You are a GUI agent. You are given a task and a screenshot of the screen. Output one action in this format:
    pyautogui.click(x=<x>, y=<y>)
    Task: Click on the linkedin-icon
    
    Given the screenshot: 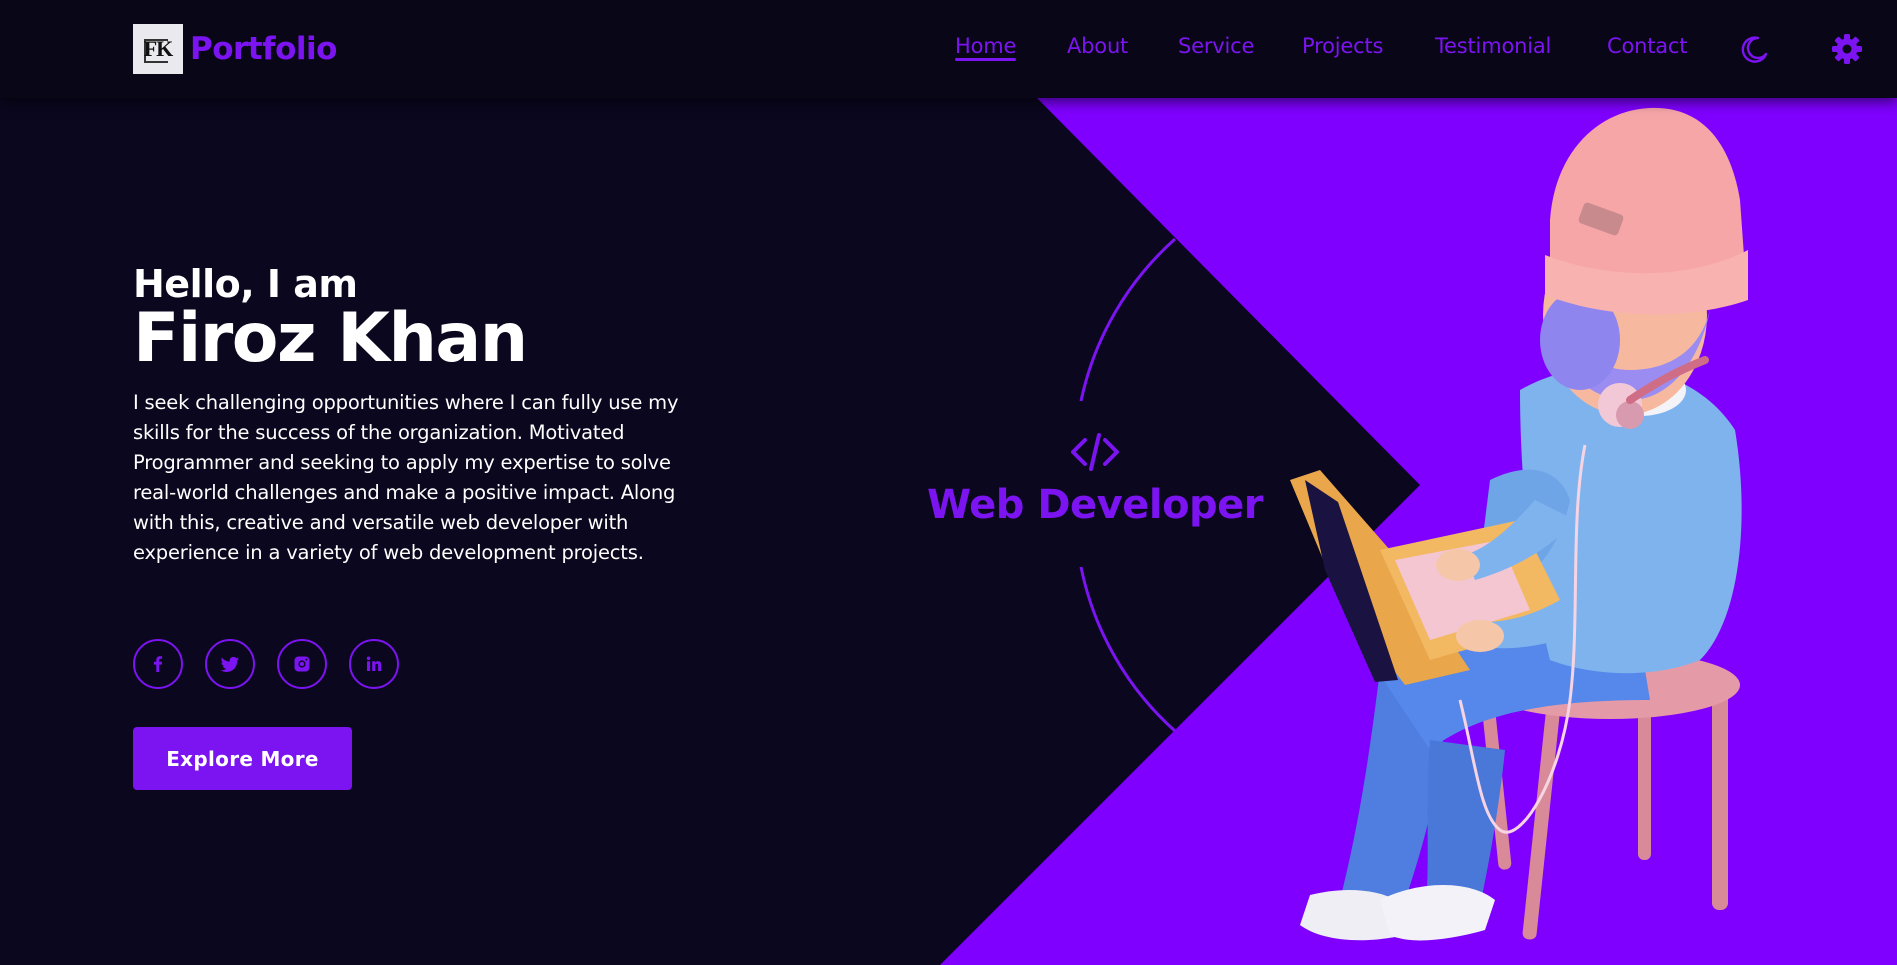 What is the action you would take?
    pyautogui.click(x=374, y=663)
    